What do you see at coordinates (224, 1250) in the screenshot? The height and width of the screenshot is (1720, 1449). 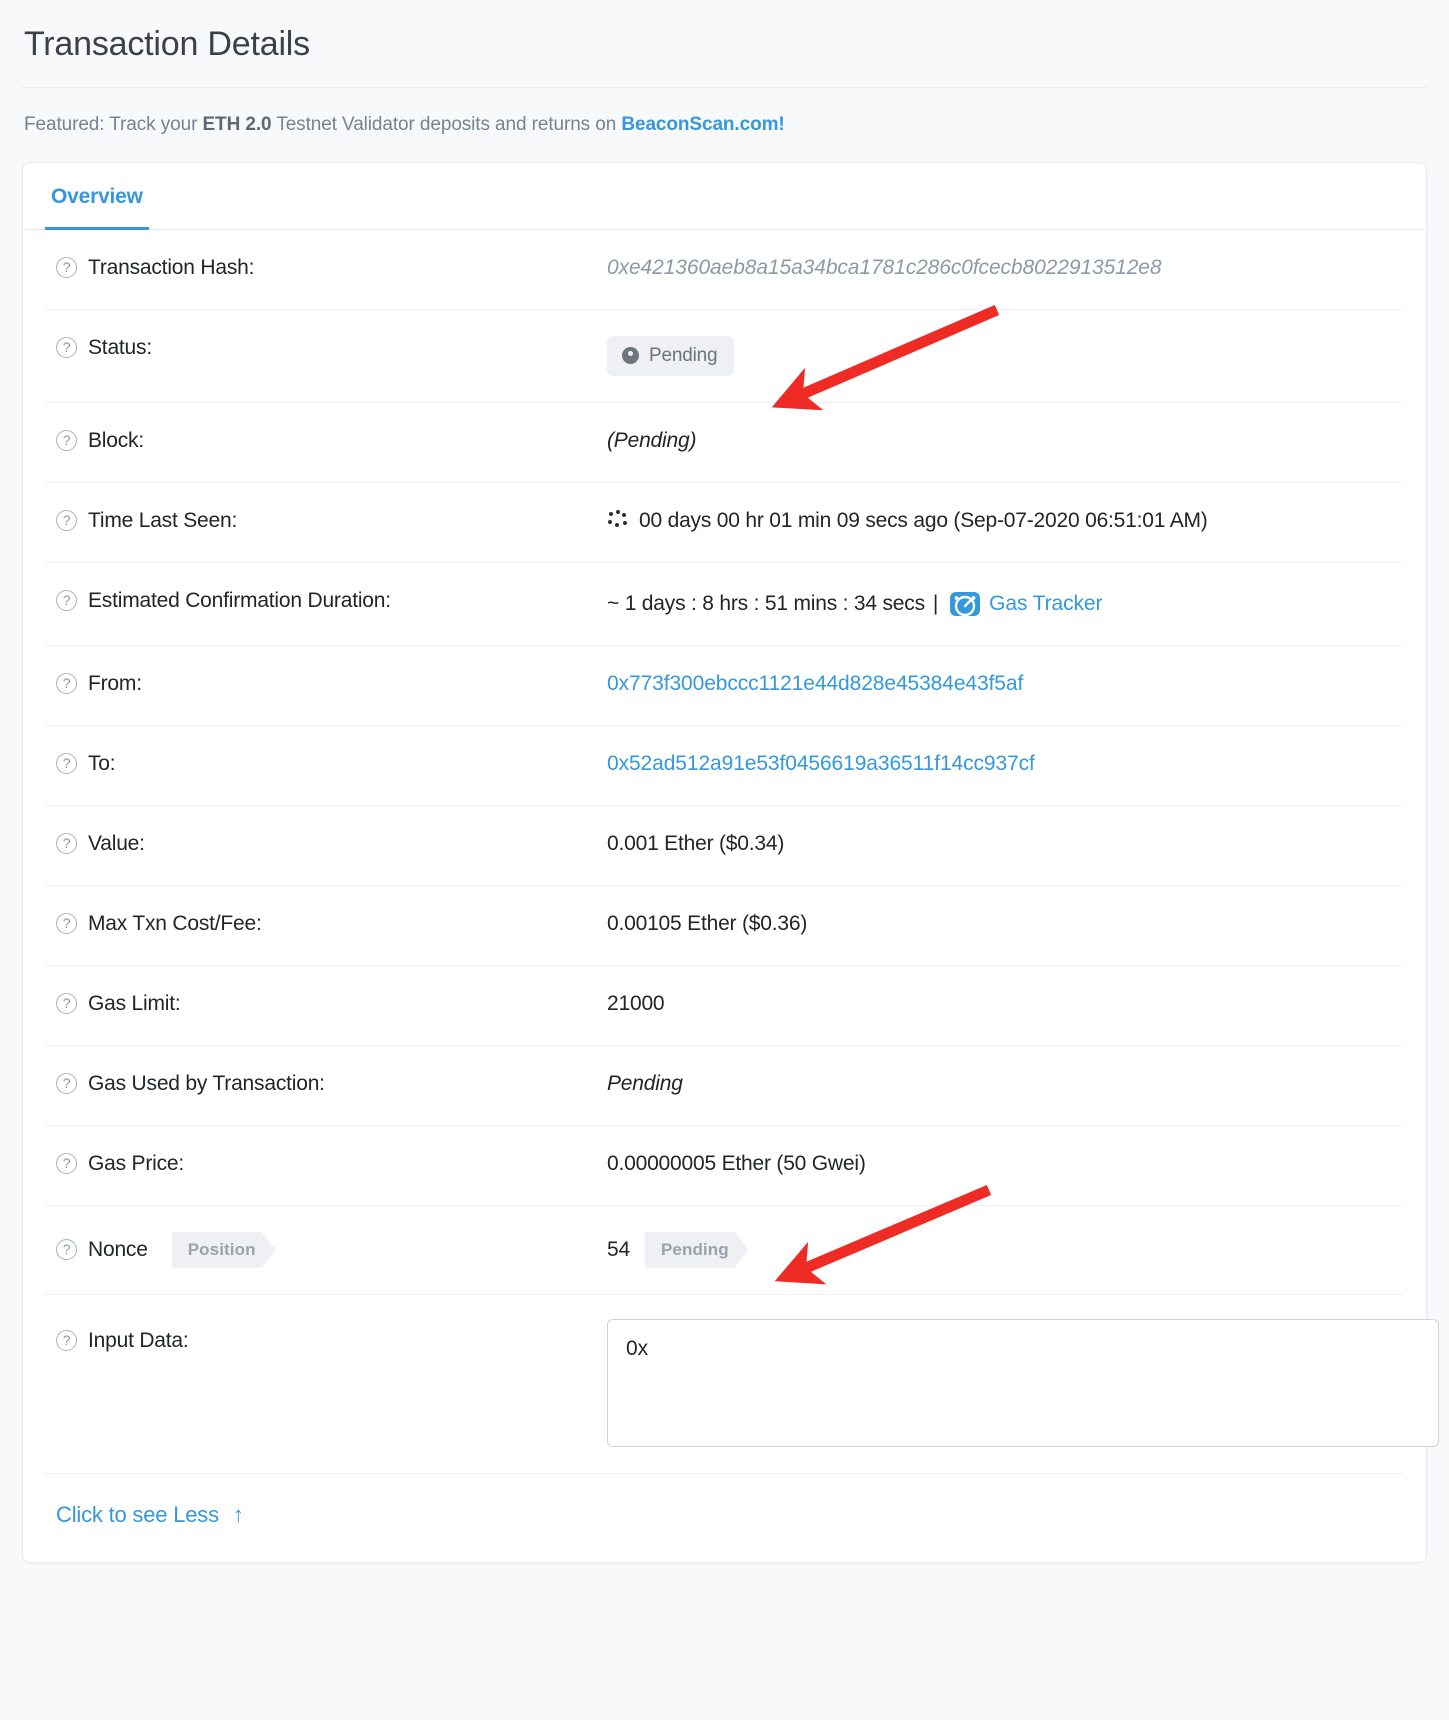 I see `position-chip: Position` at bounding box center [224, 1250].